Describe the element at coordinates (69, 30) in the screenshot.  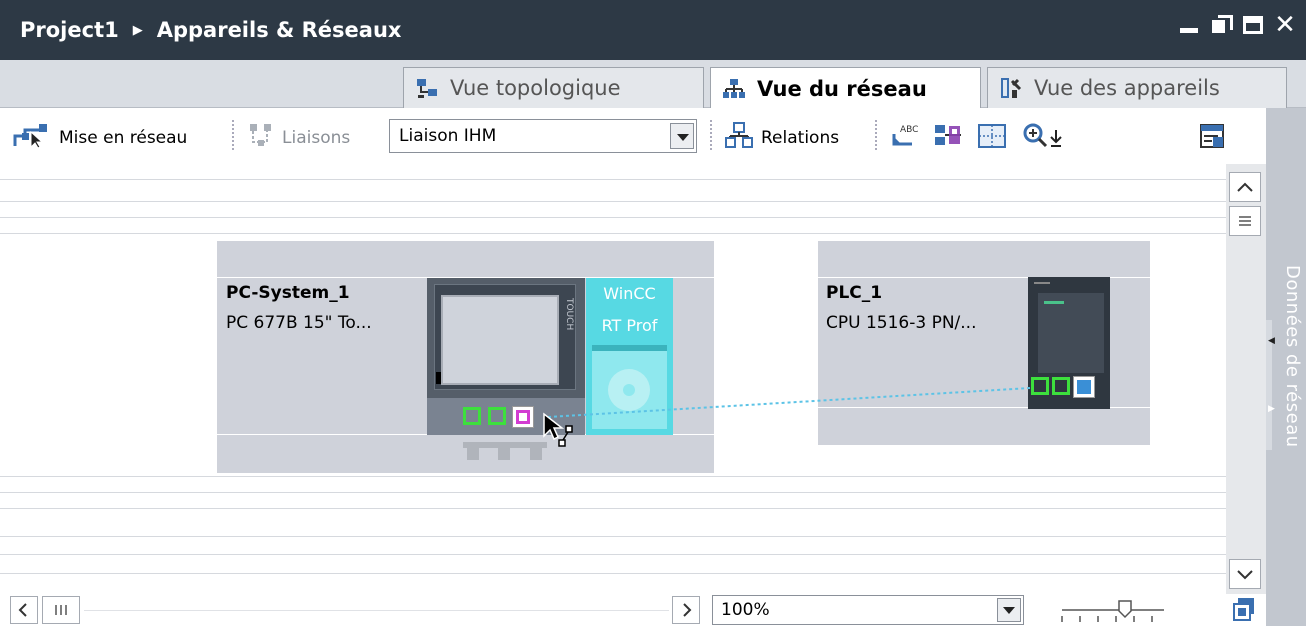
I see `breadcrumb-project: Project1` at that location.